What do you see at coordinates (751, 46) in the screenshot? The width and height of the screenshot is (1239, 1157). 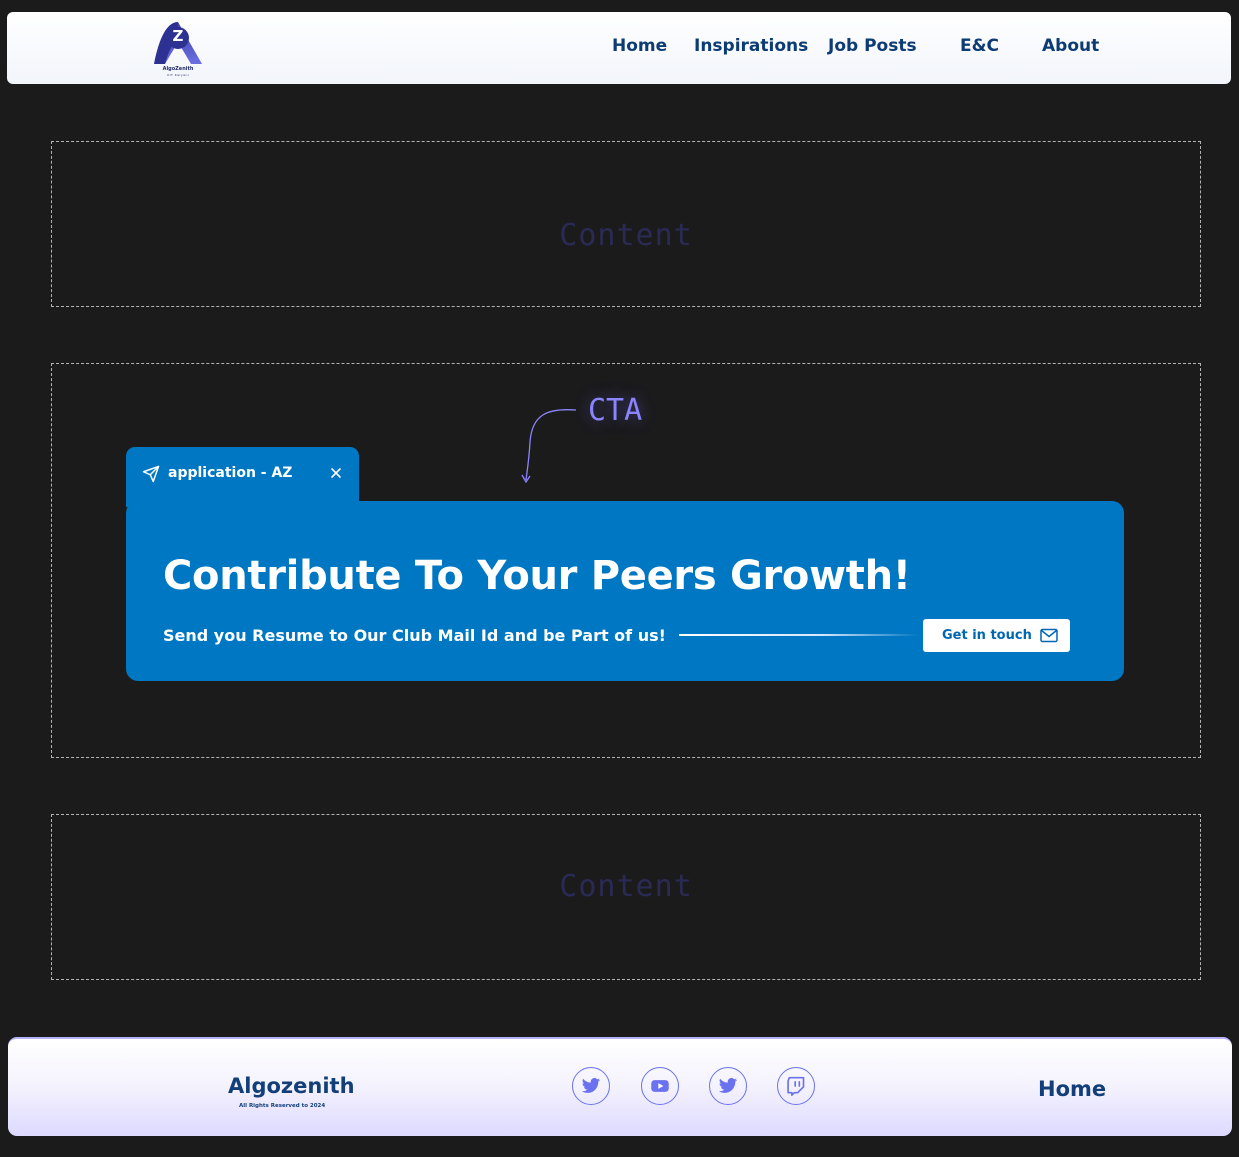 I see `nav-inspirations: Inspirations` at bounding box center [751, 46].